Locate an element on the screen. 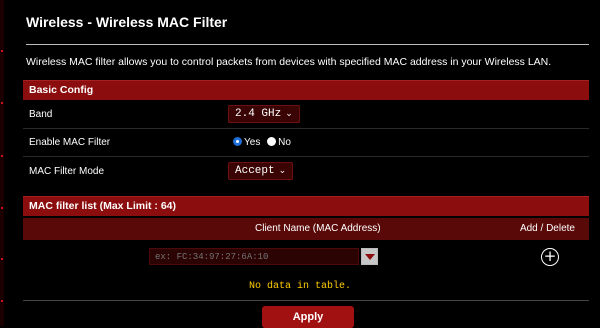 The height and width of the screenshot is (328, 600). mac-client-dropdown-button is located at coordinates (369, 256).